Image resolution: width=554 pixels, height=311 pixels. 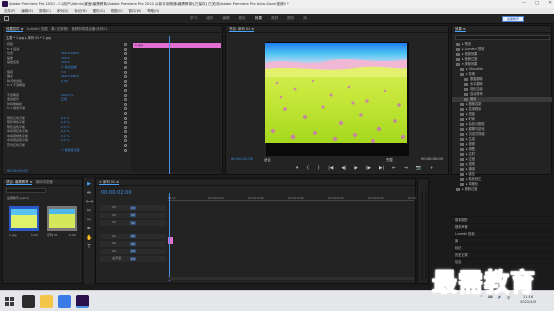 What do you see at coordinates (169, 105) in the screenshot?
I see `effect-playhead` at bounding box center [169, 105].